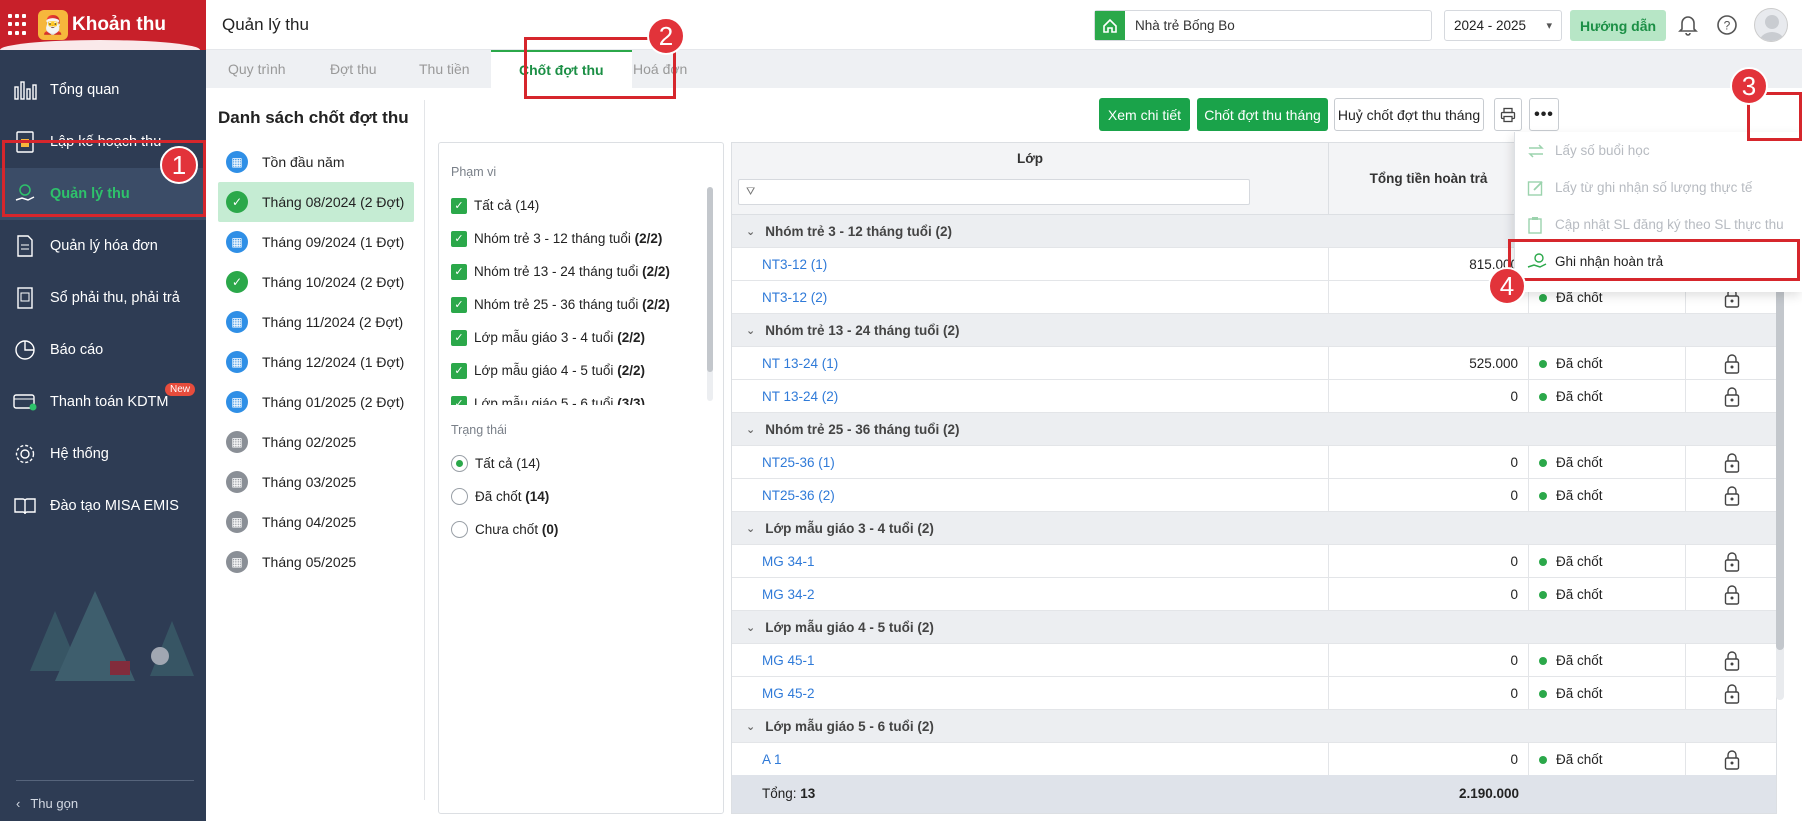 Image resolution: width=1802 pixels, height=821 pixels. What do you see at coordinates (581, 370) in the screenshot?
I see `scope-option: ✓ Lớp mẫu giáo 4 - 5 tuổi (2/2)` at bounding box center [581, 370].